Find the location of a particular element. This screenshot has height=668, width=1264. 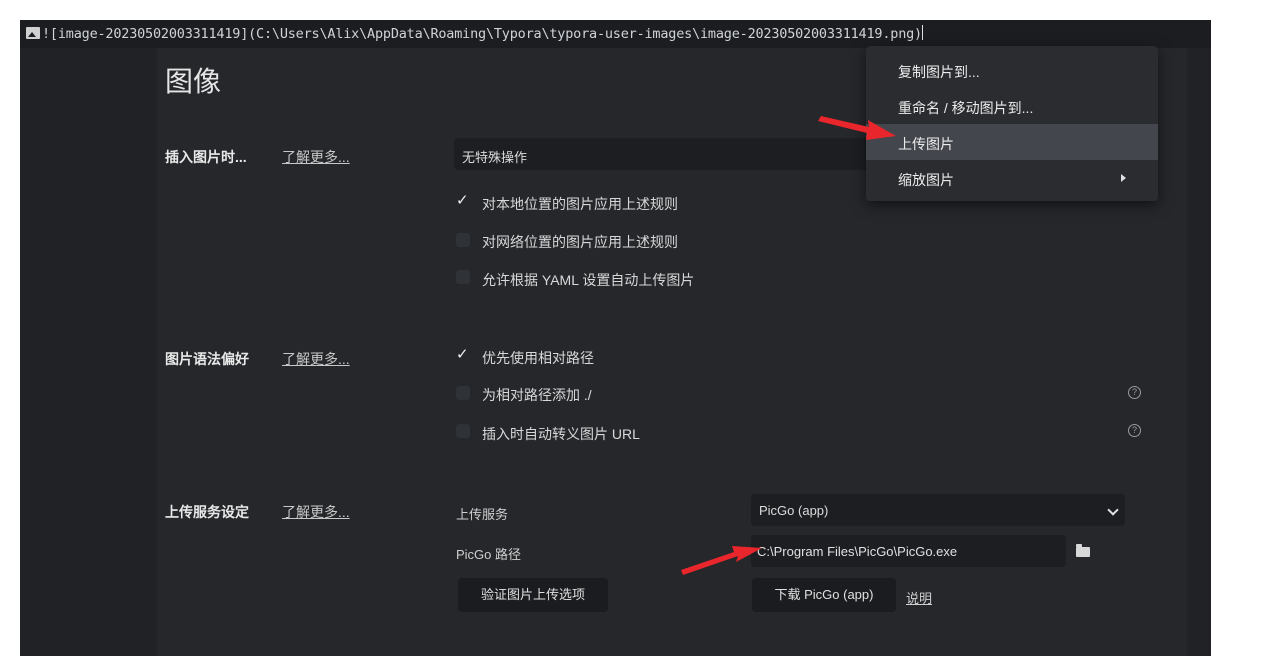

checkbox-yaml-auto-upload-label: 允许根据 YAML 设置自动上传图片 is located at coordinates (588, 280).